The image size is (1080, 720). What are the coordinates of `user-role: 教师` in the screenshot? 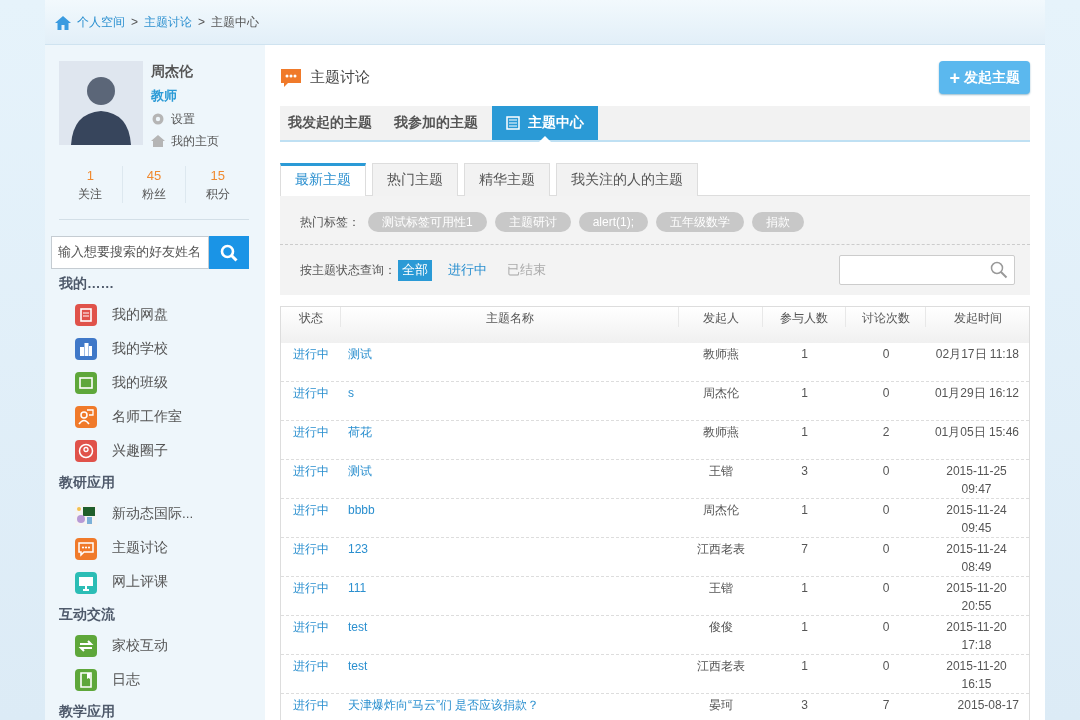 It's located at (164, 96).